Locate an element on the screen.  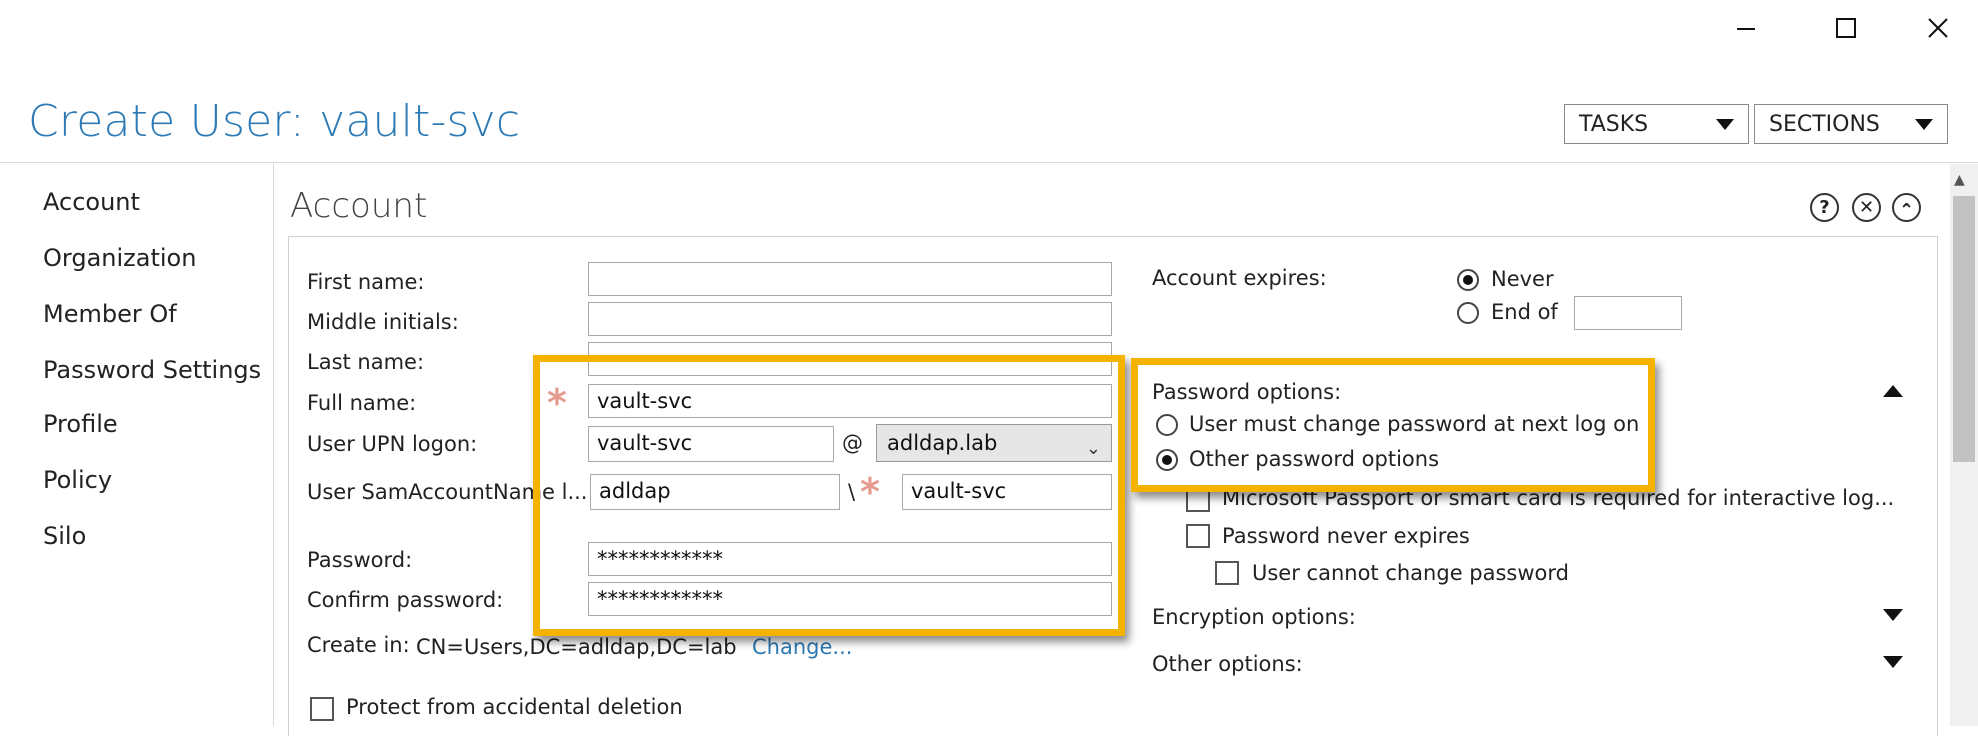
minimize-button is located at coordinates (1746, 28).